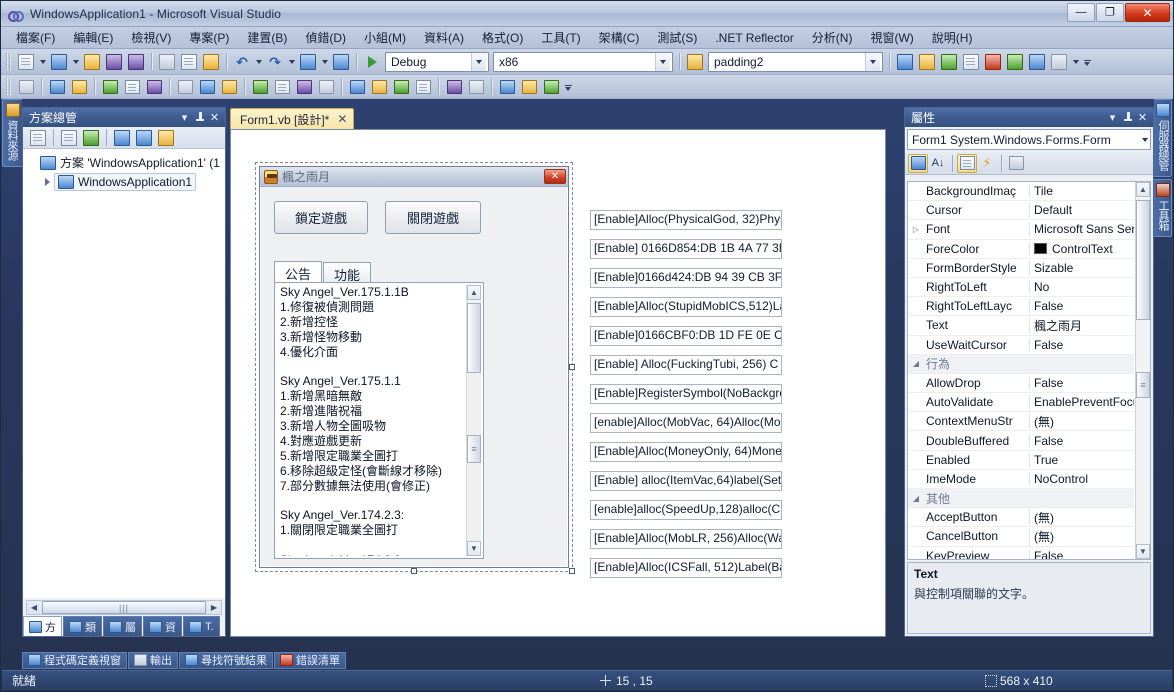 Image resolution: width=1174 pixels, height=692 pixels. What do you see at coordinates (474, 548) in the screenshot?
I see `scroll-down-icon: ▼` at bounding box center [474, 548].